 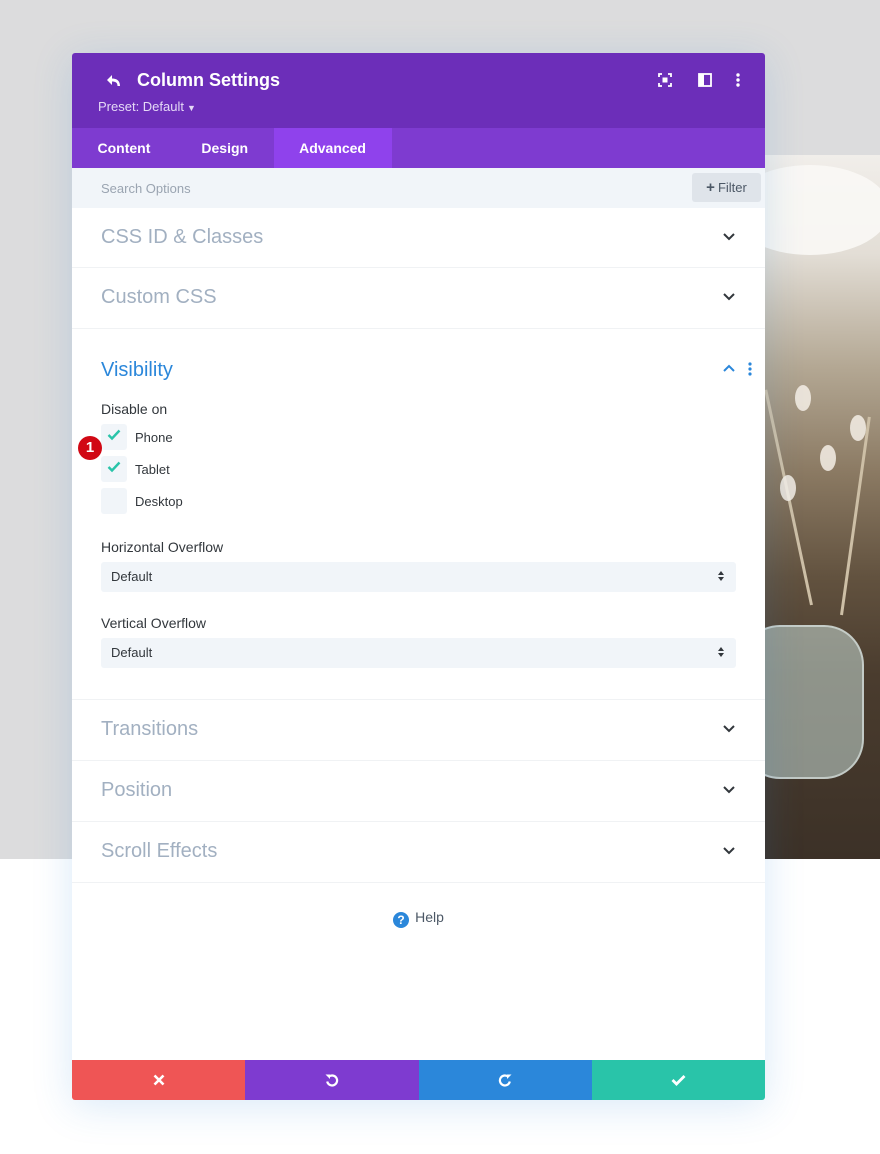 I want to click on checkbox-row-desktop: Desktop, so click(x=142, y=501).